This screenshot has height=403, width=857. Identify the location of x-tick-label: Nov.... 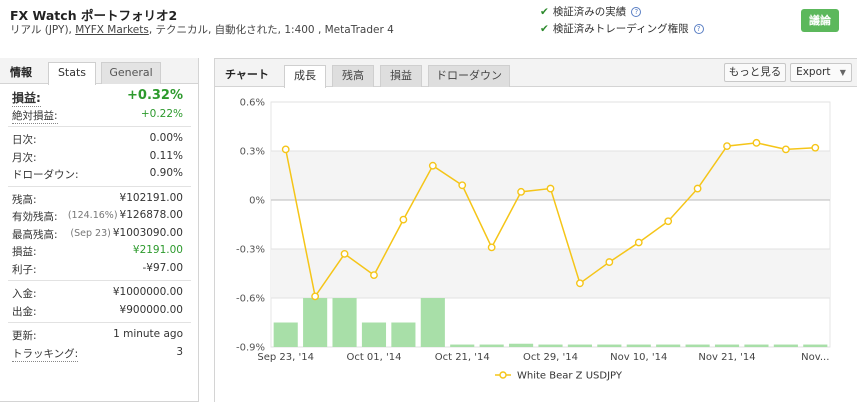
(815, 357).